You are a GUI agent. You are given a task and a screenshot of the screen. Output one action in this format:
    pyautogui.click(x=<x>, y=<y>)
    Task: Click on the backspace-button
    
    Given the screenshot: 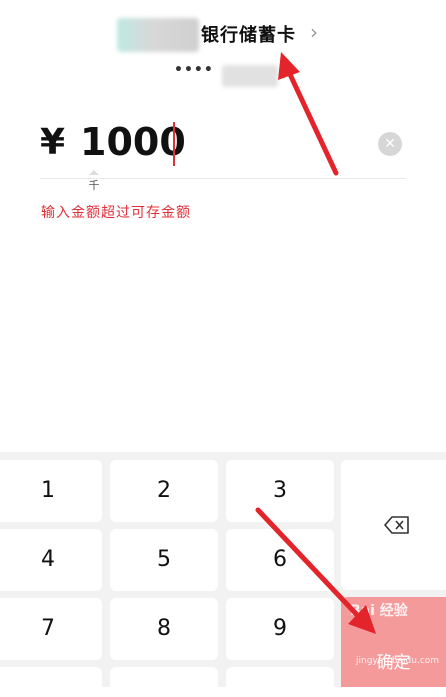 What is the action you would take?
    pyautogui.click(x=393, y=525)
    